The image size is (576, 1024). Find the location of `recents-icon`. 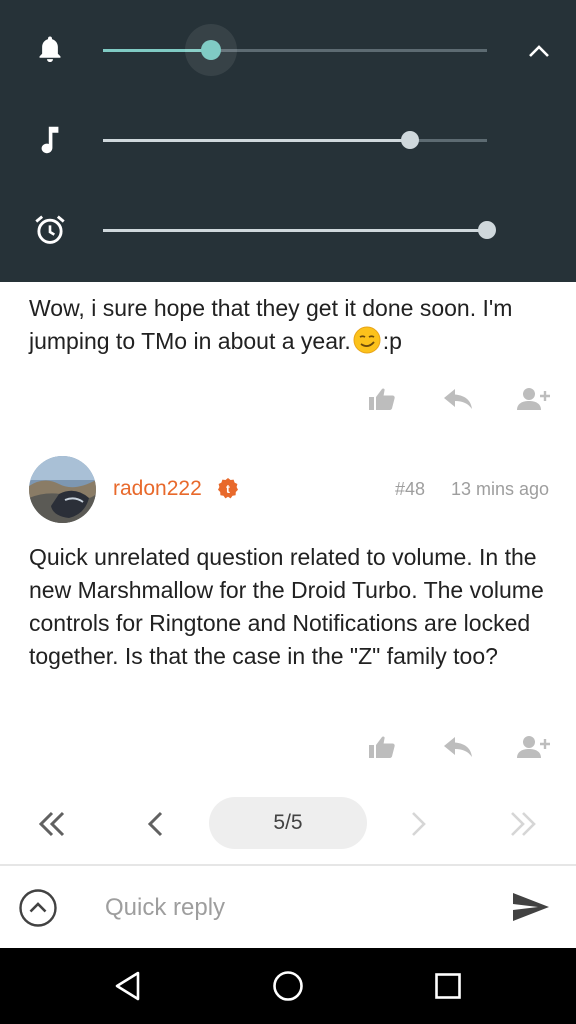

recents-icon is located at coordinates (448, 986).